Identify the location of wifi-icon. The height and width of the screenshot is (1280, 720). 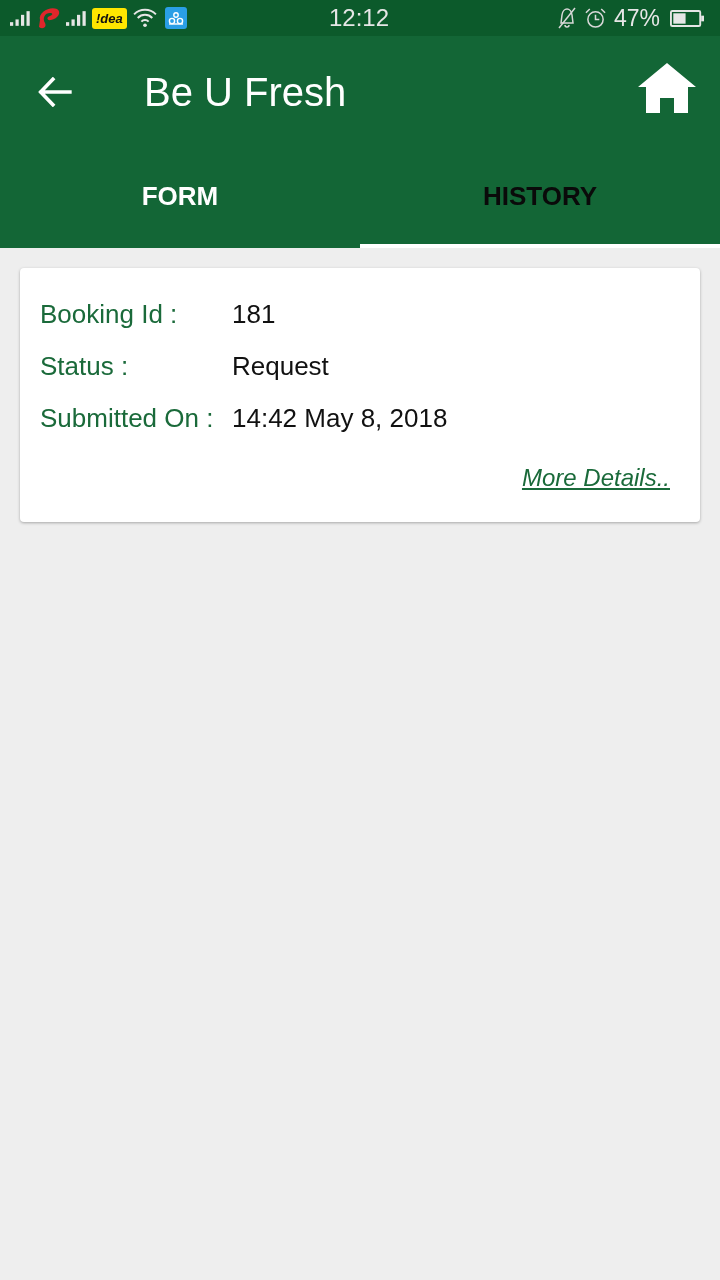
(144, 18).